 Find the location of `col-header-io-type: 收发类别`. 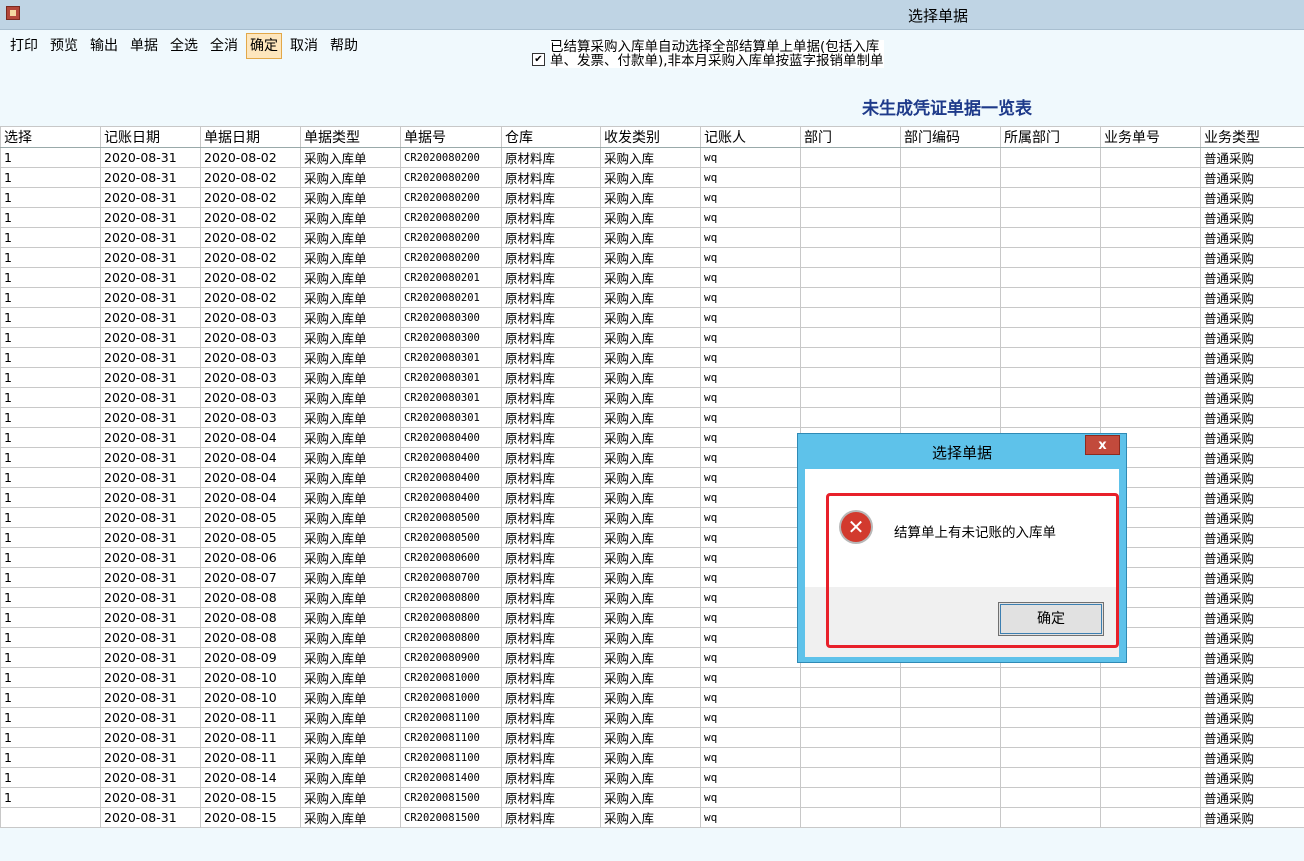

col-header-io-type: 收发类别 is located at coordinates (650, 137).